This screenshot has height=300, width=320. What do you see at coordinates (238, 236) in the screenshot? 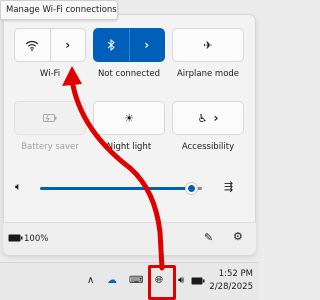
I see `settings-gear-icon: ⚙` at bounding box center [238, 236].